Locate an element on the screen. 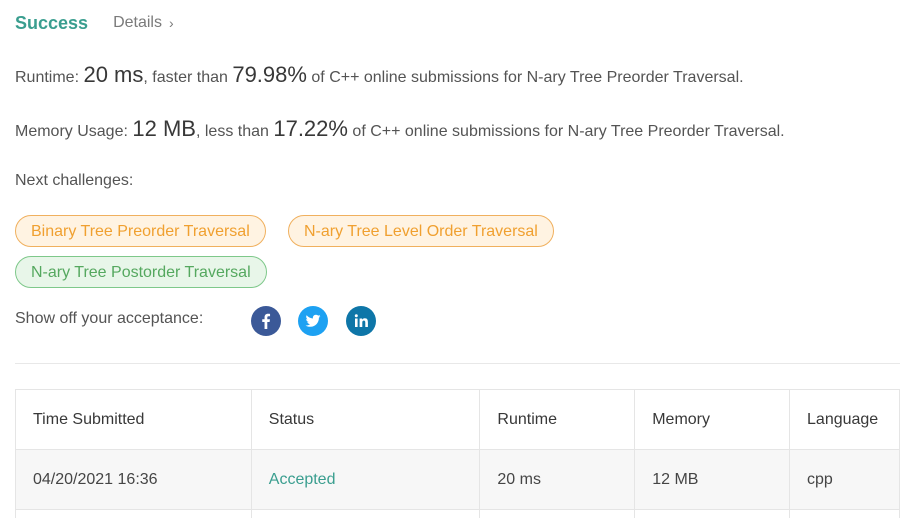  cell-memory: 12 MB is located at coordinates (712, 479).